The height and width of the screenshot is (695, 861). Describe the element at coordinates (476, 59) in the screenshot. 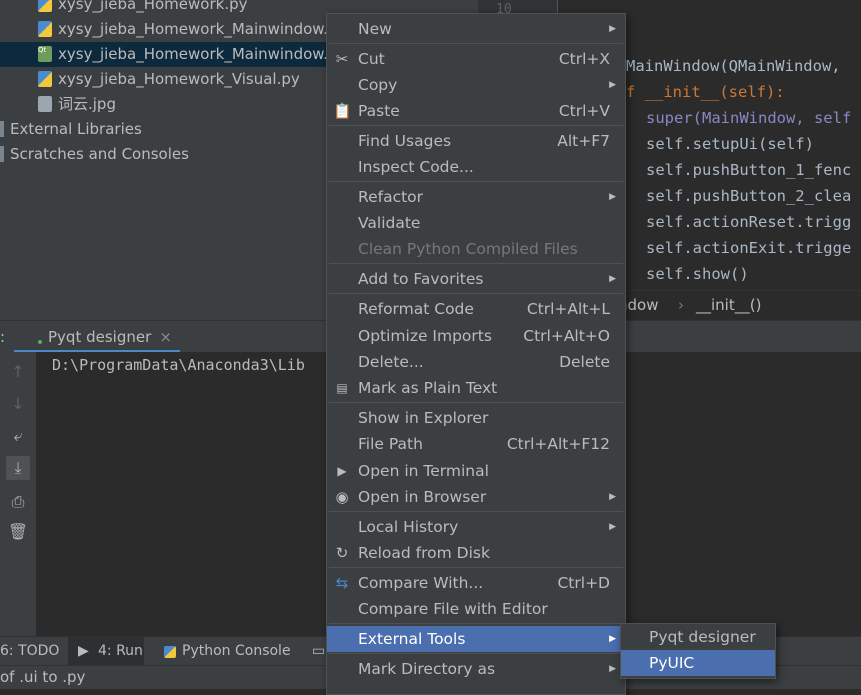

I see `menu-item-cut: ✂ Cut Ctrl+X` at that location.